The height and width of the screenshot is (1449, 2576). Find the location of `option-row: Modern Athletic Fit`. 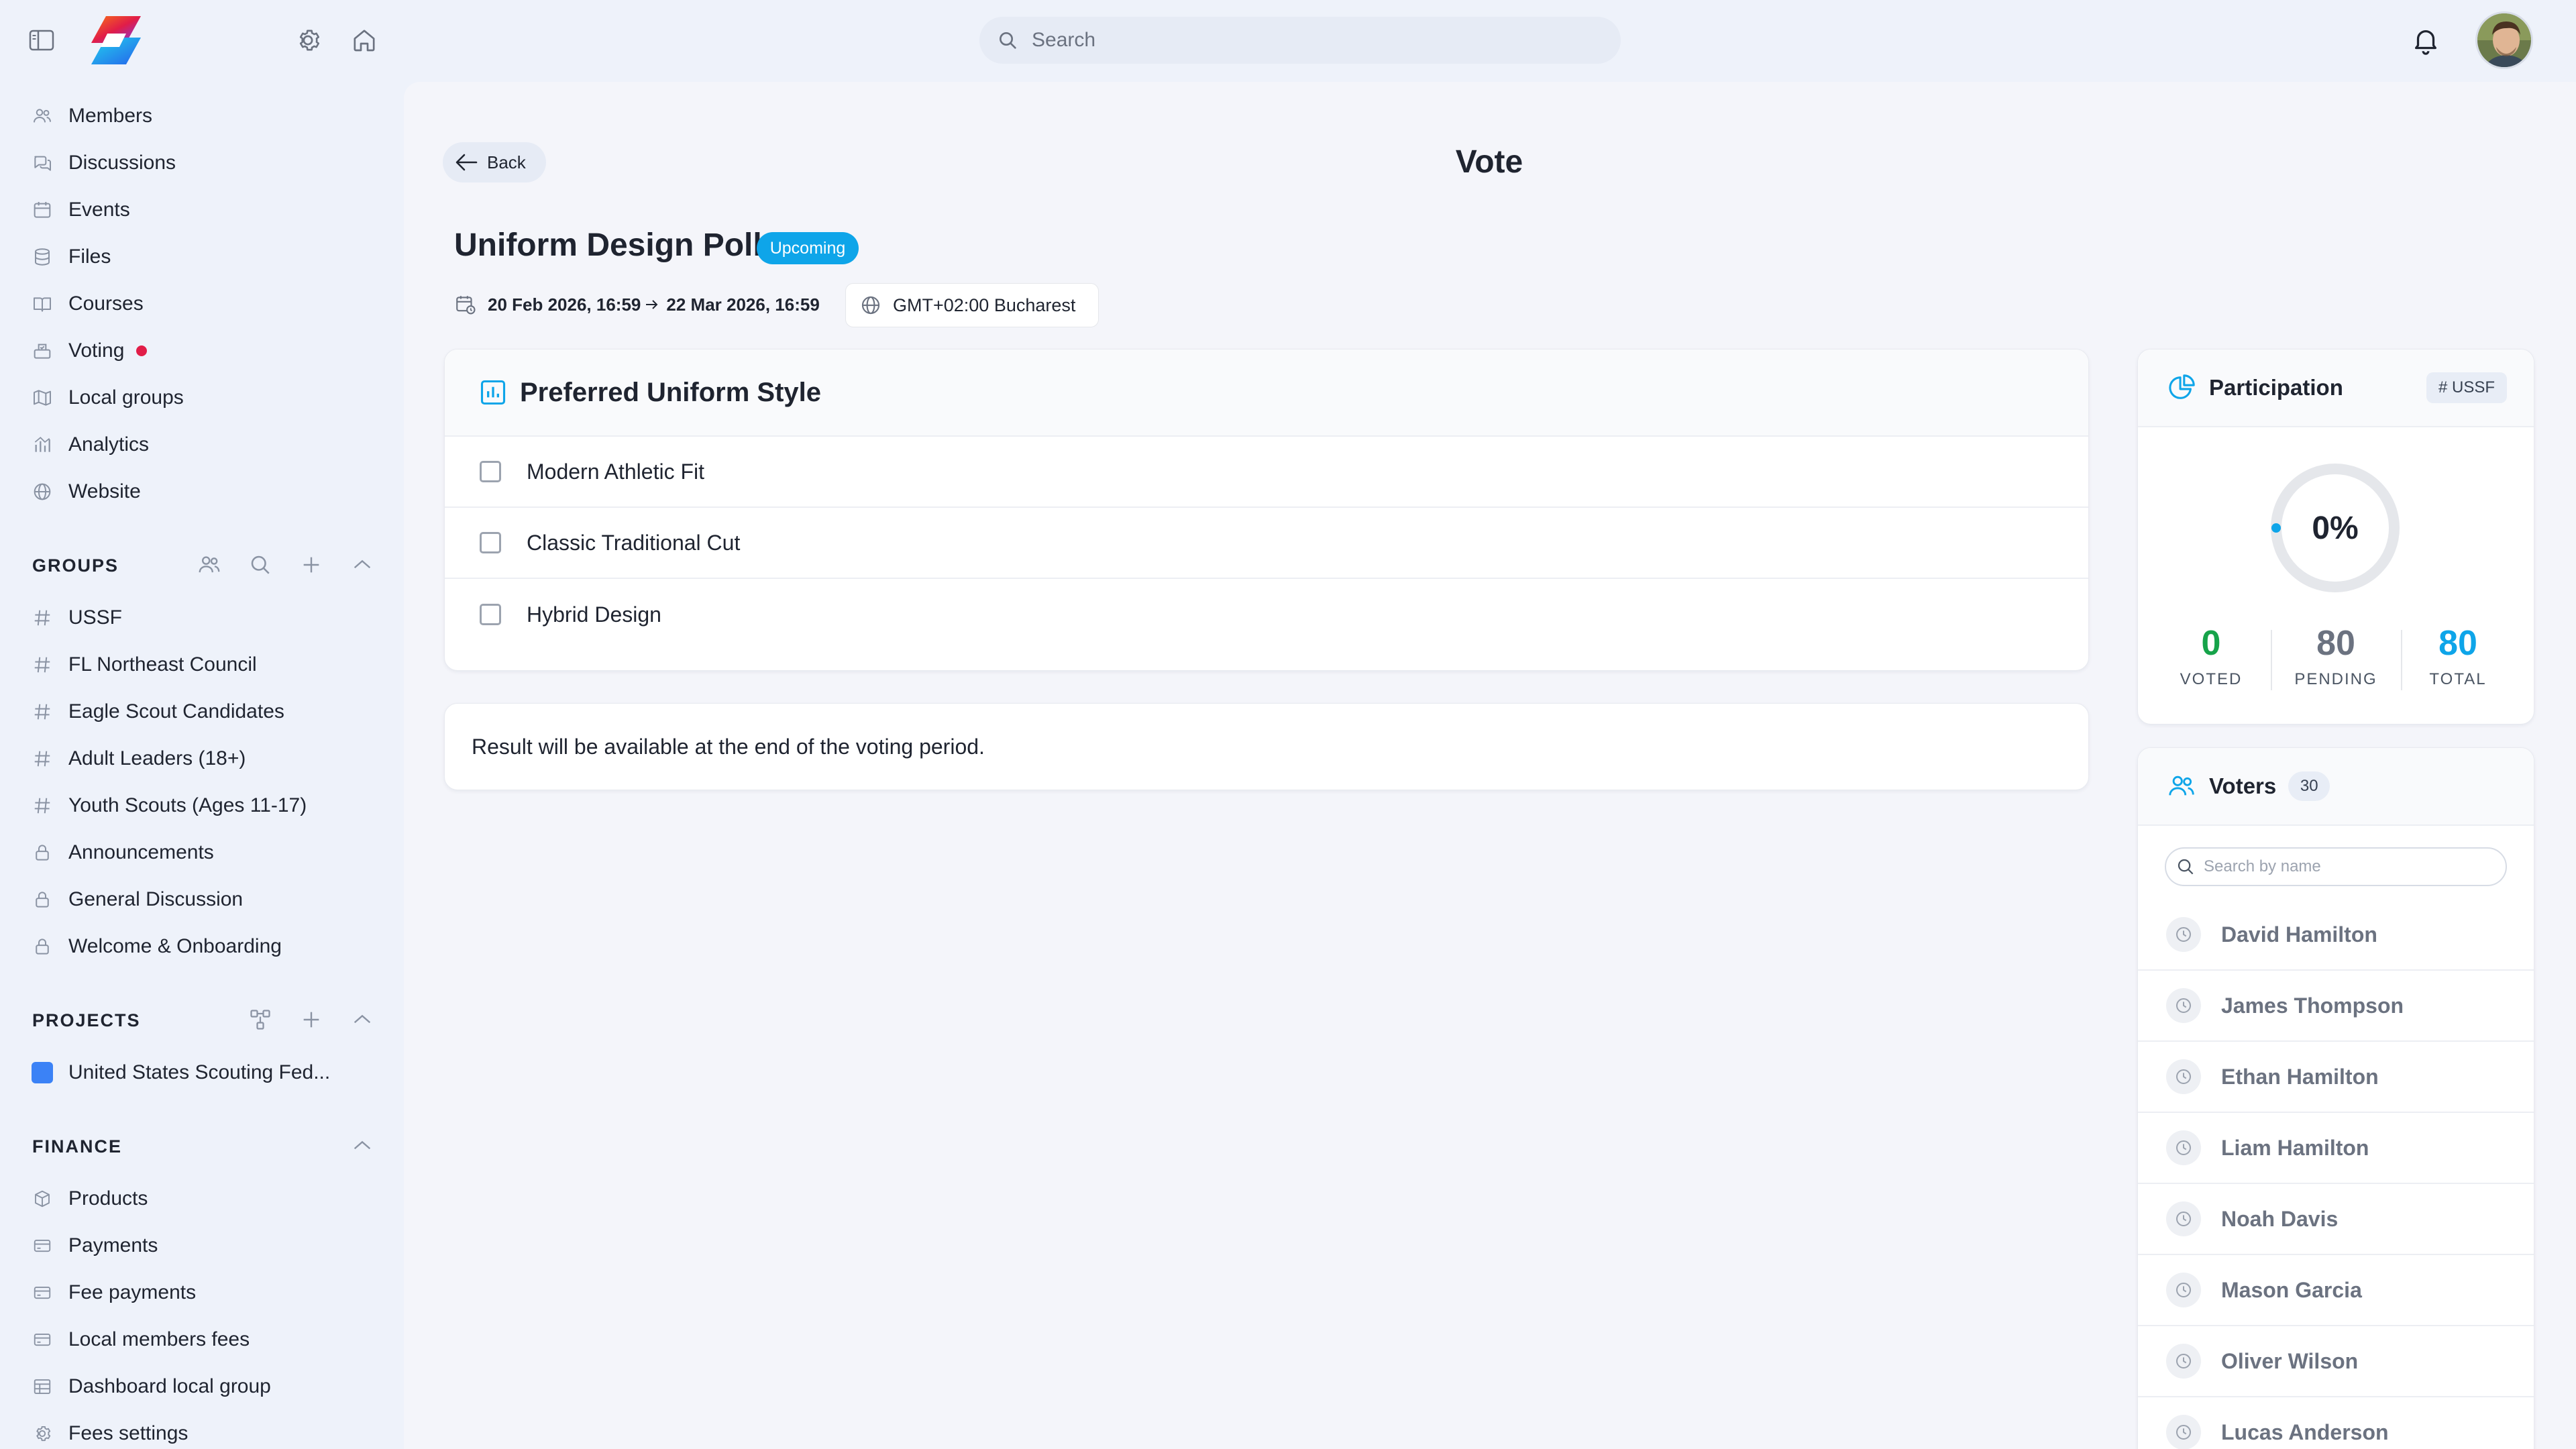

option-row: Modern Athletic Fit is located at coordinates (1266, 472).